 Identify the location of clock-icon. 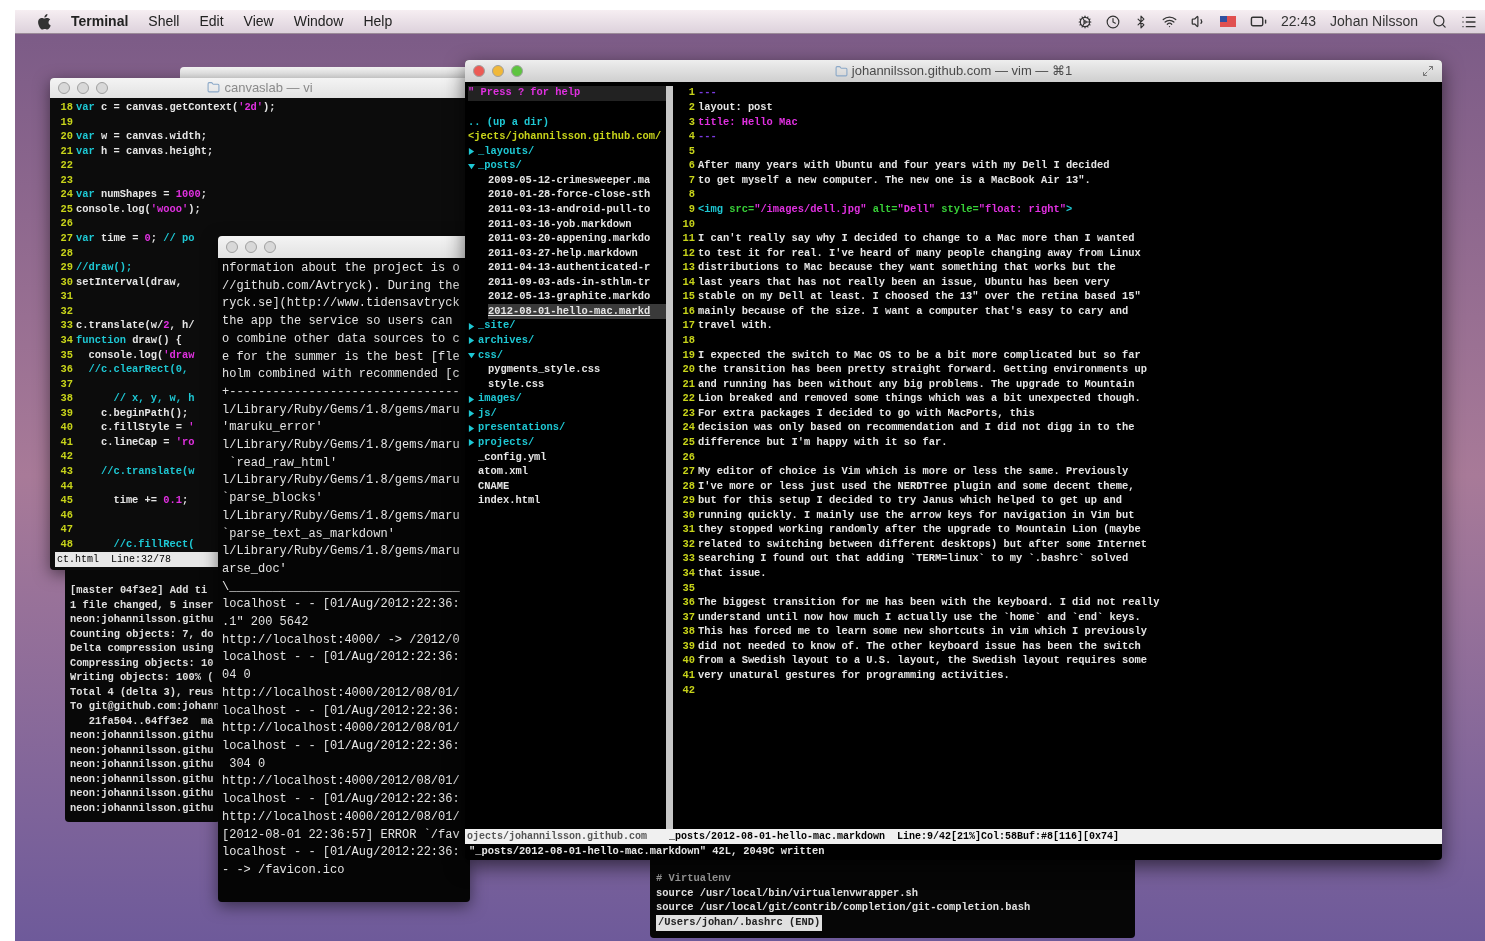
(1113, 21).